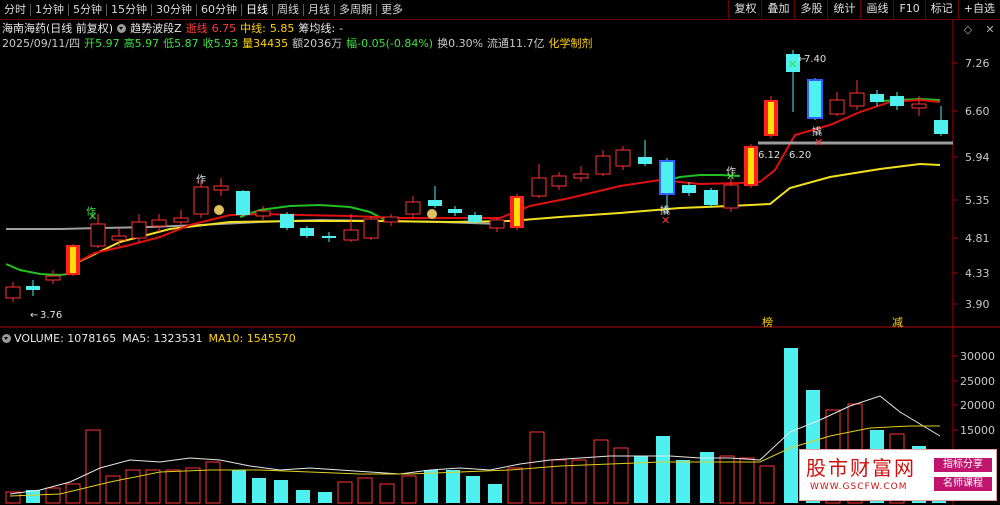 The image size is (1000, 505). Describe the element at coordinates (34, 315) in the screenshot. I see `low-price-marker: ←` at that location.